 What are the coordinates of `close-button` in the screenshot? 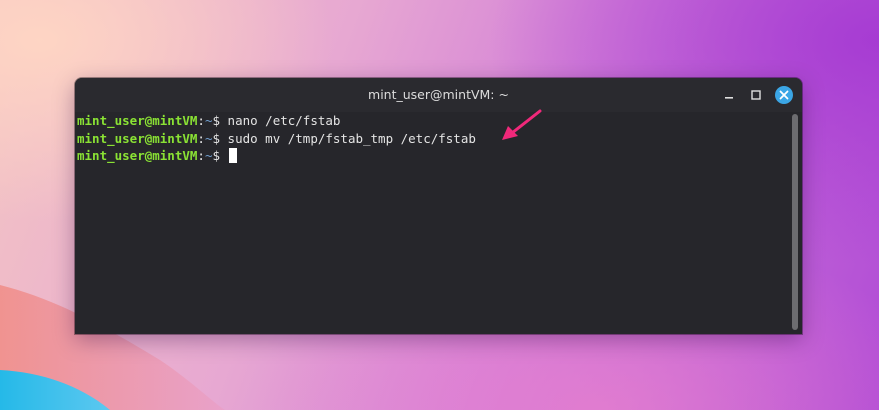 It's located at (784, 95).